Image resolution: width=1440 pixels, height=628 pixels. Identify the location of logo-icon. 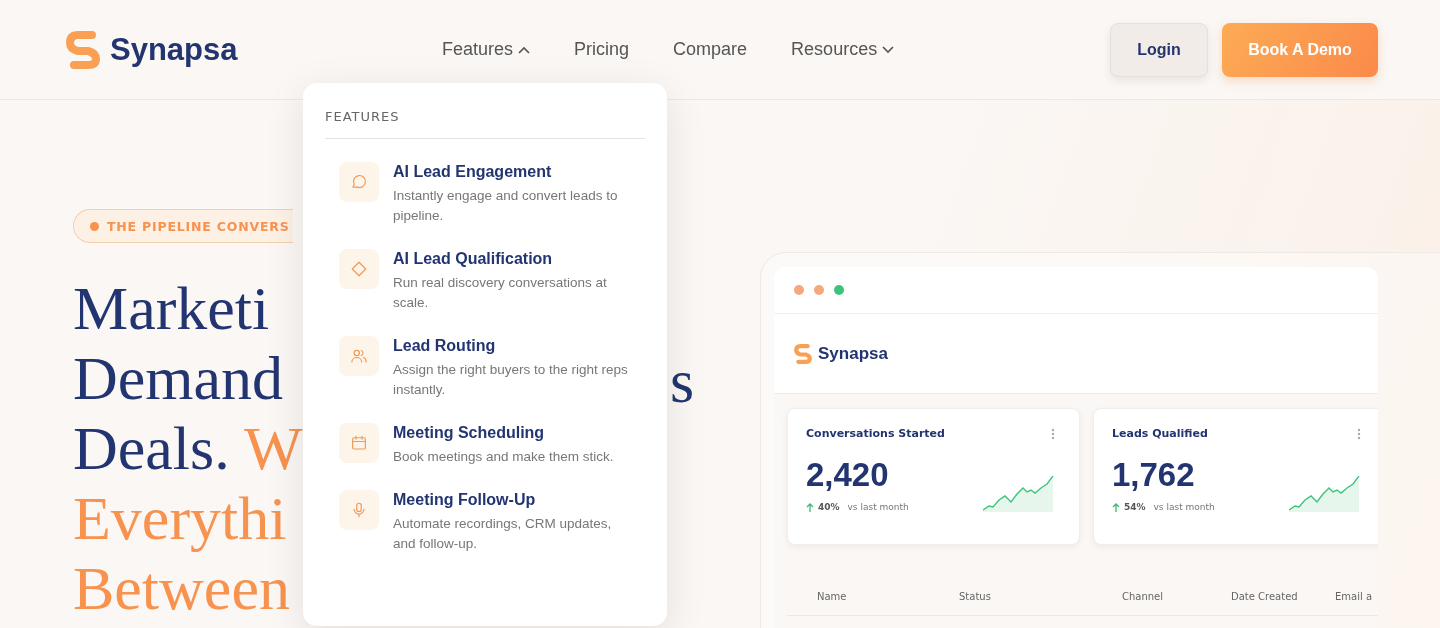
(803, 353).